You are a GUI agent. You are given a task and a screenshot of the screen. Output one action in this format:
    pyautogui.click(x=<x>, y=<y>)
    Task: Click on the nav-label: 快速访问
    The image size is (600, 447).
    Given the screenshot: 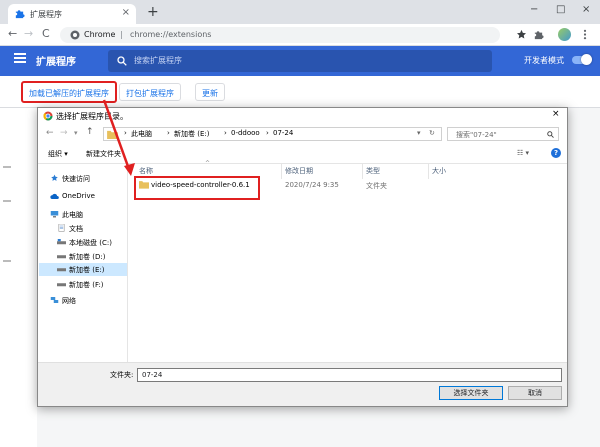 What is the action you would take?
    pyautogui.click(x=76, y=179)
    